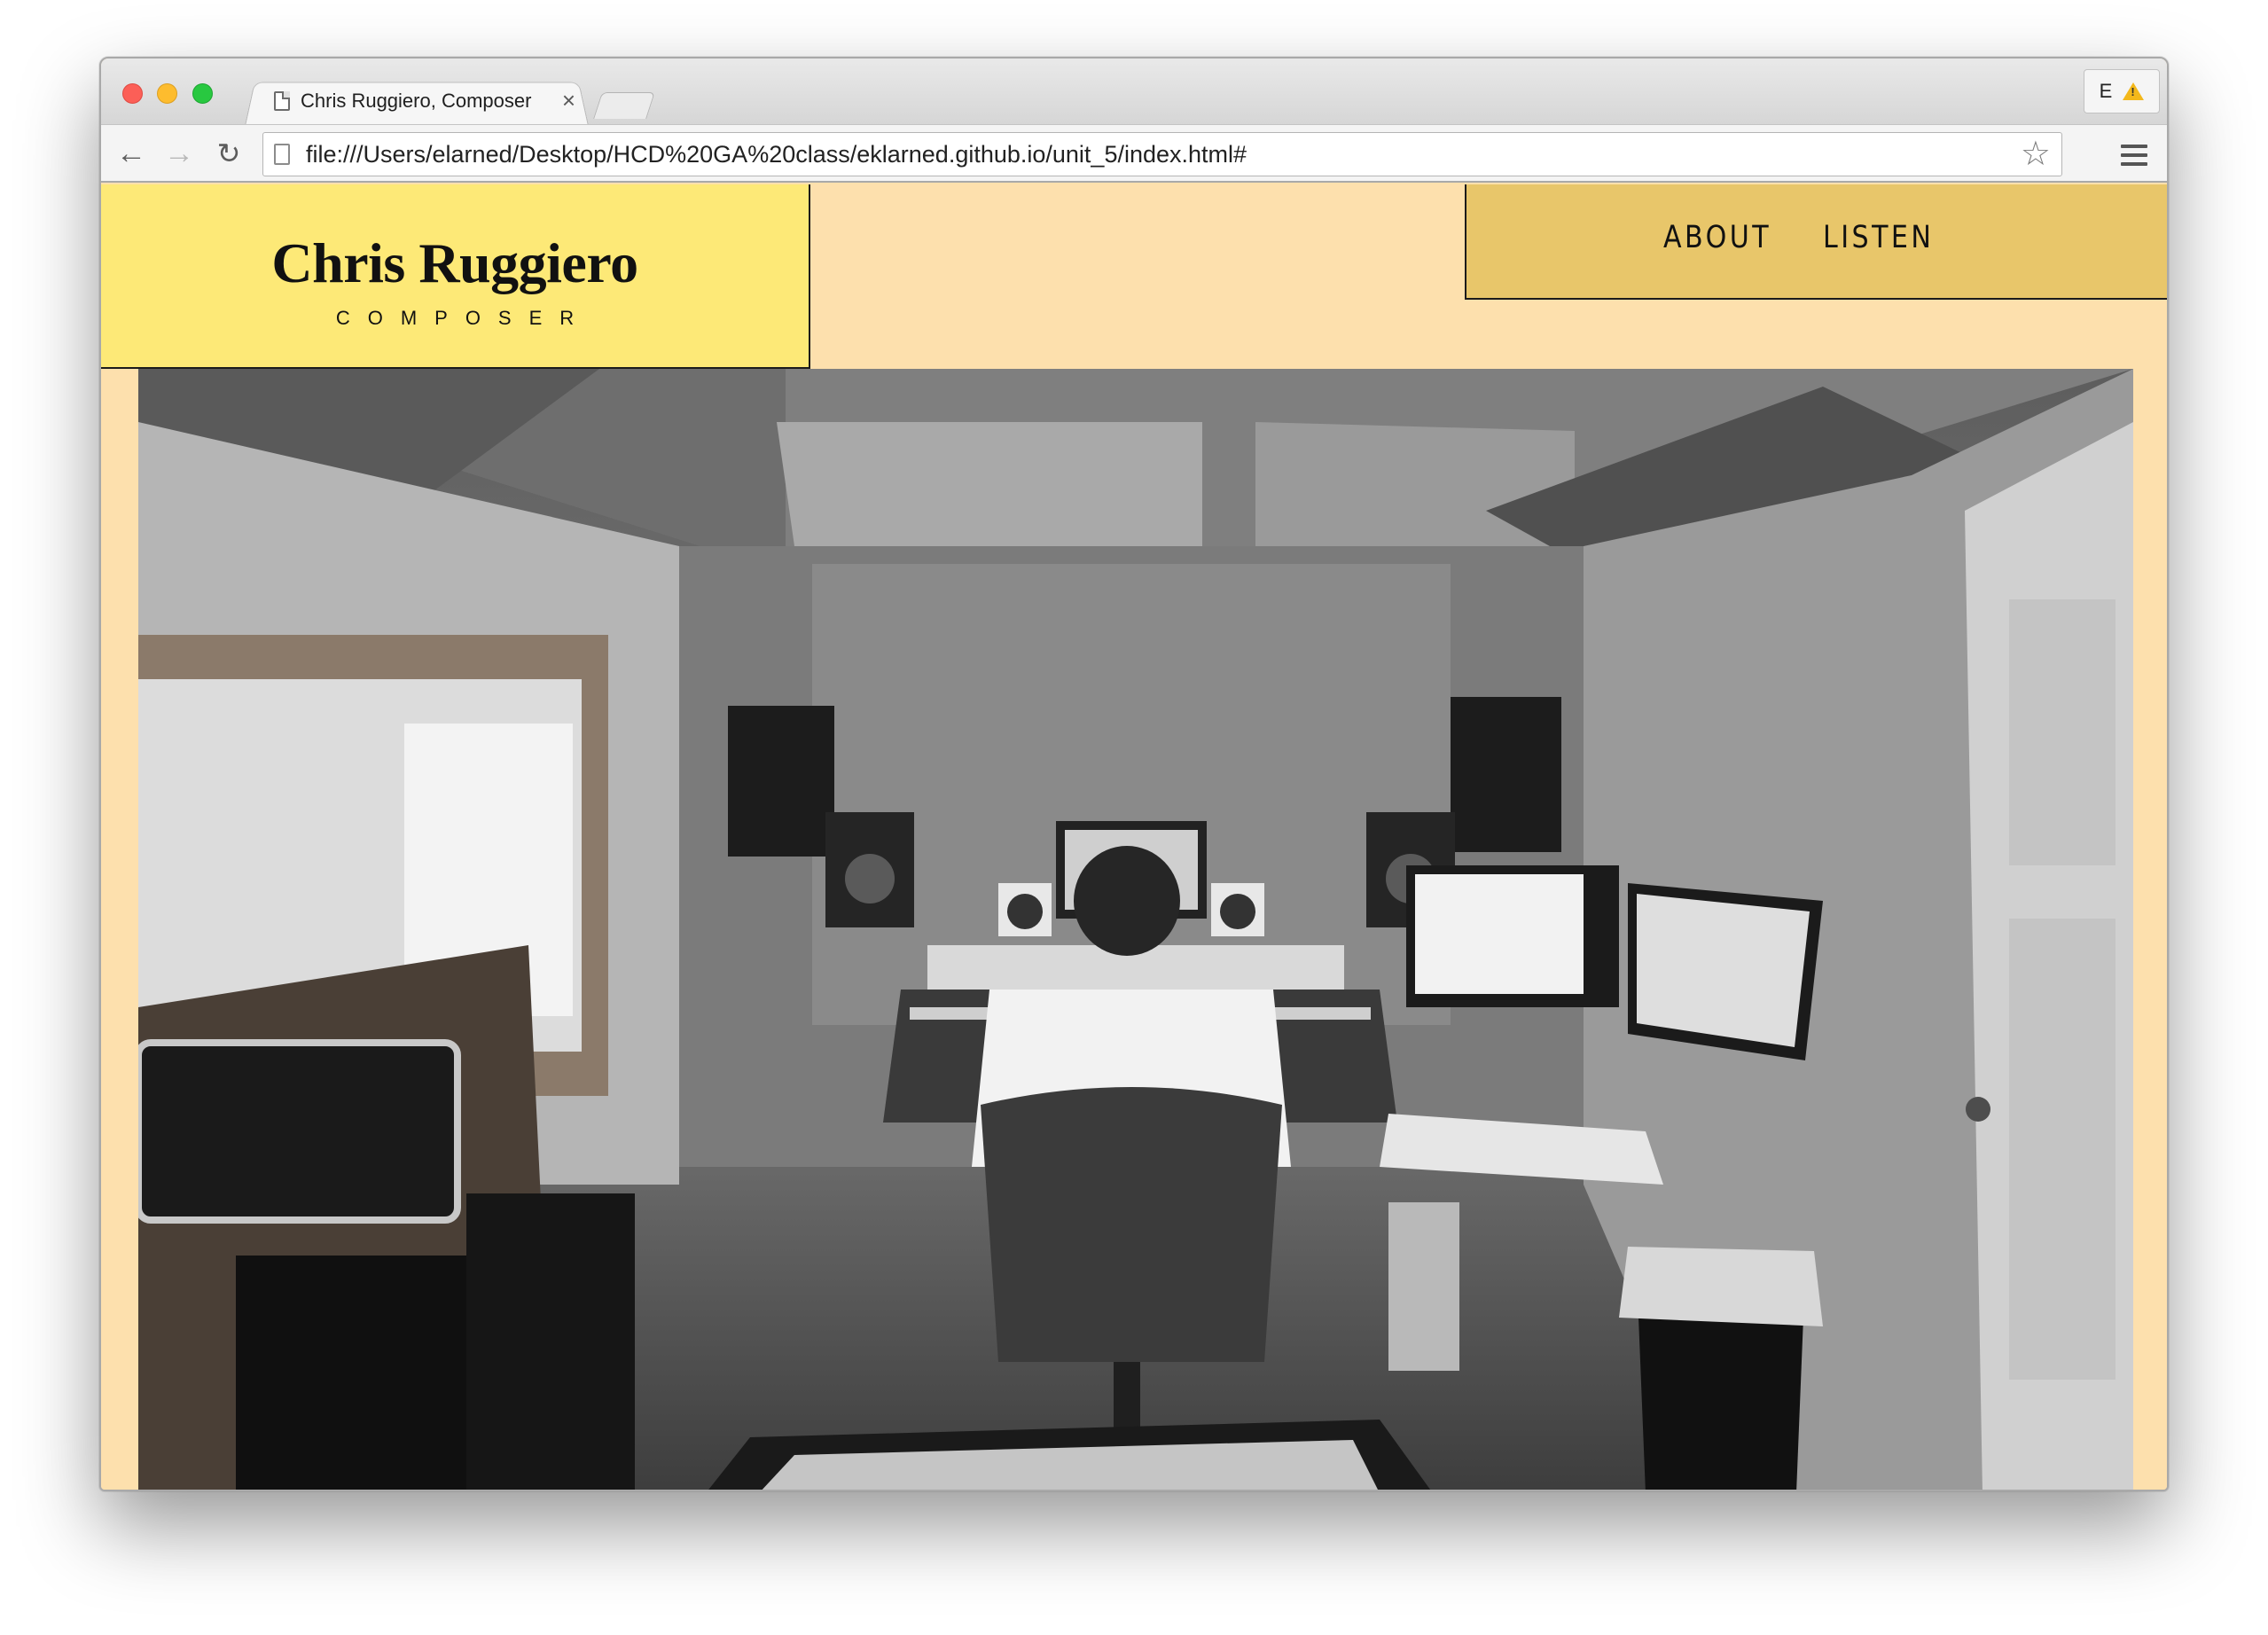 This screenshot has height=1635, width=2268. I want to click on warning-icon, so click(2134, 91).